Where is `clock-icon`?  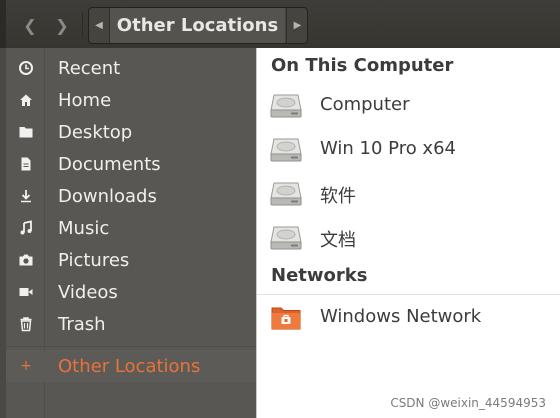
clock-icon is located at coordinates (26, 68).